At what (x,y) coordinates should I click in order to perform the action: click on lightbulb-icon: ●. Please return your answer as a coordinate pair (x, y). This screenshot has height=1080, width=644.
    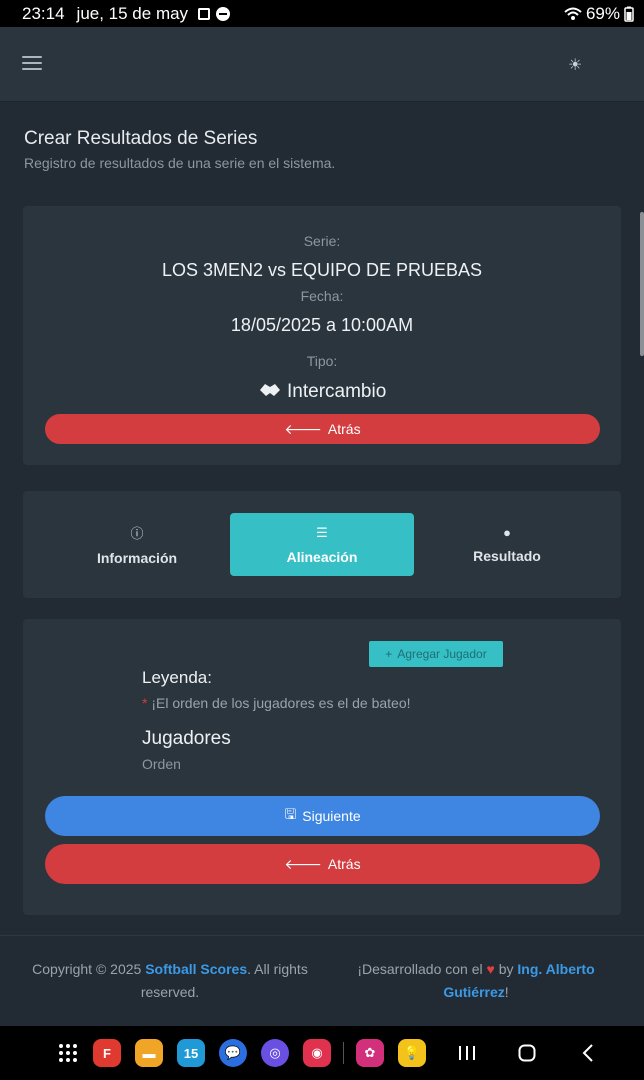
    Looking at the image, I should click on (507, 532).